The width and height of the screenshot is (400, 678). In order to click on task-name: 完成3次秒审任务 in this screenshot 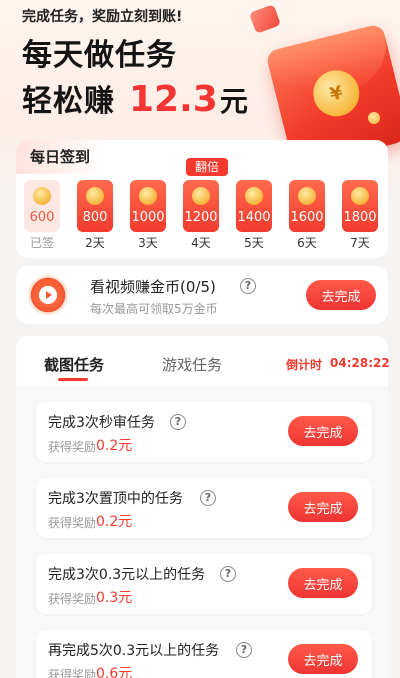, I will do `click(101, 423)`.